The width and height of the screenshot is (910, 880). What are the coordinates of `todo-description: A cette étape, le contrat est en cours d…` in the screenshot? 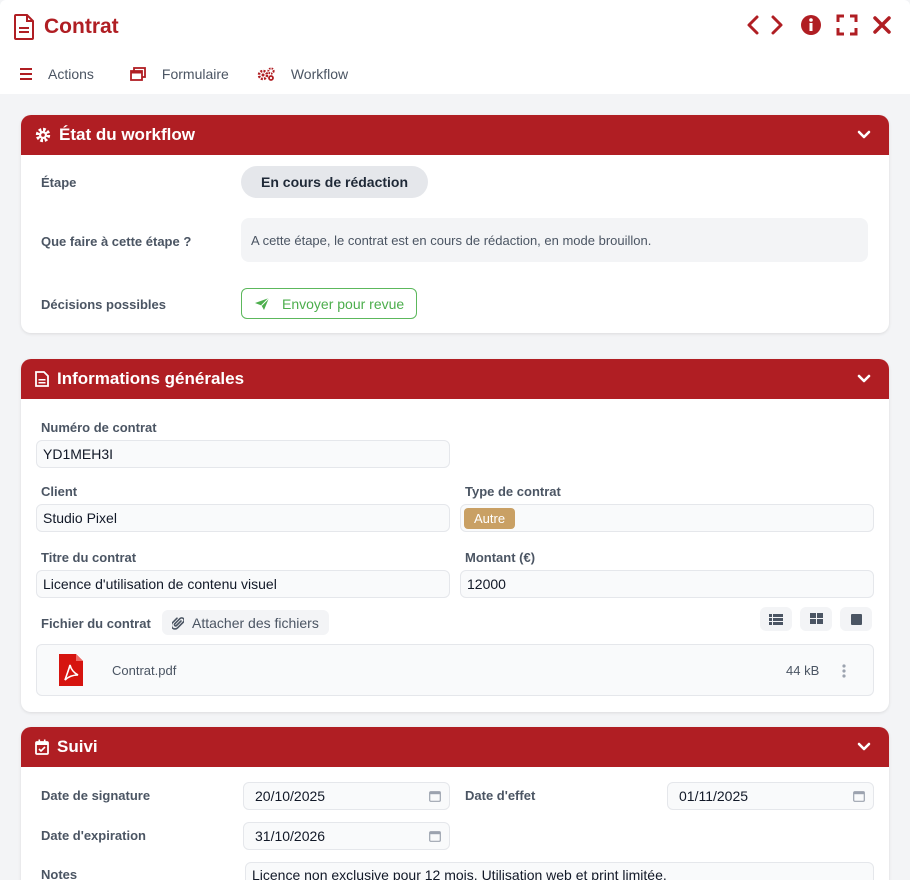 It's located at (554, 240).